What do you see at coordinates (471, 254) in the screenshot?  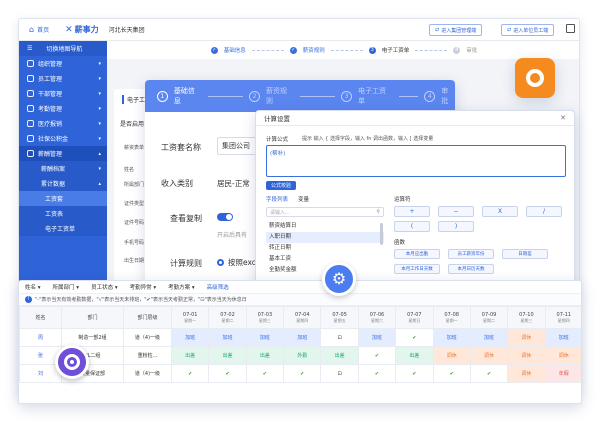 I see `func-button: 员工薪资年份` at bounding box center [471, 254].